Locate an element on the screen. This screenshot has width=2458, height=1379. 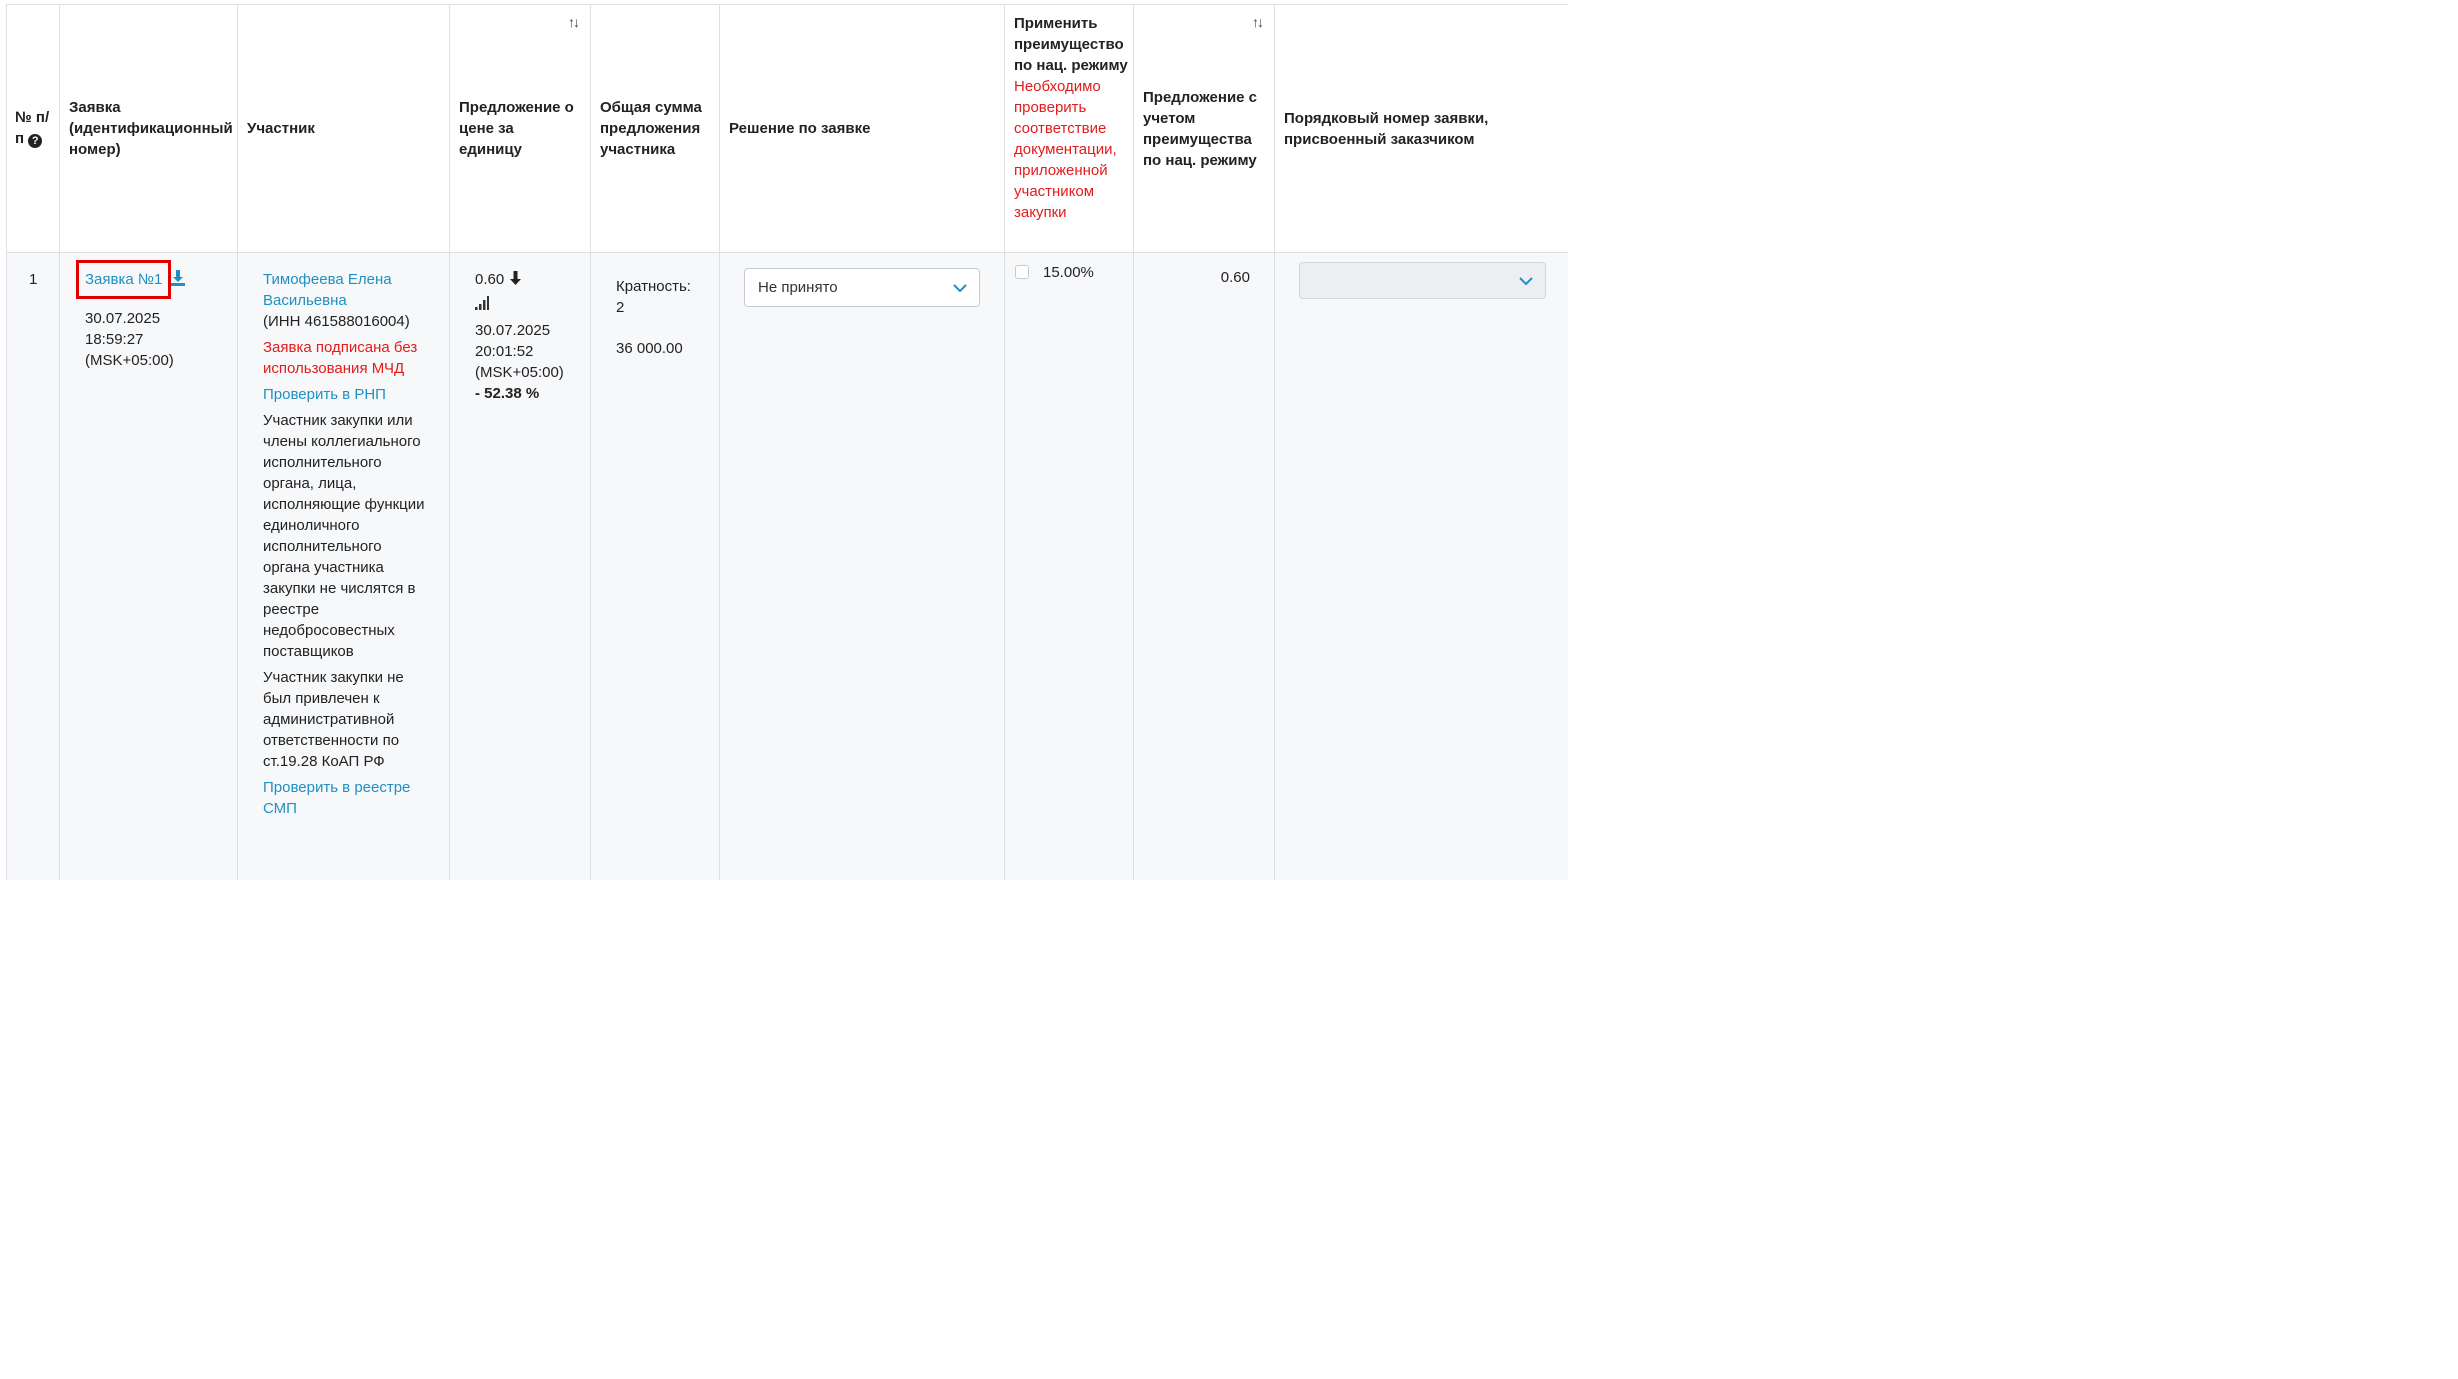
participant-inn: (ИНН 461588016004) is located at coordinates (336, 321).